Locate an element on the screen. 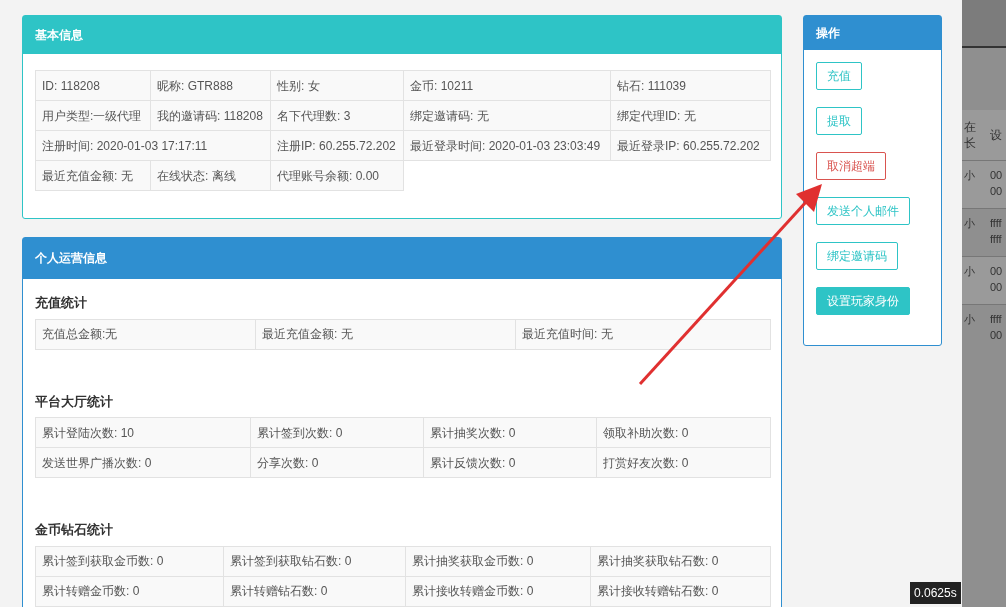 The width and height of the screenshot is (1006, 607). table-cell: 累计接收转赠钻石数: 0 is located at coordinates (680, 591).